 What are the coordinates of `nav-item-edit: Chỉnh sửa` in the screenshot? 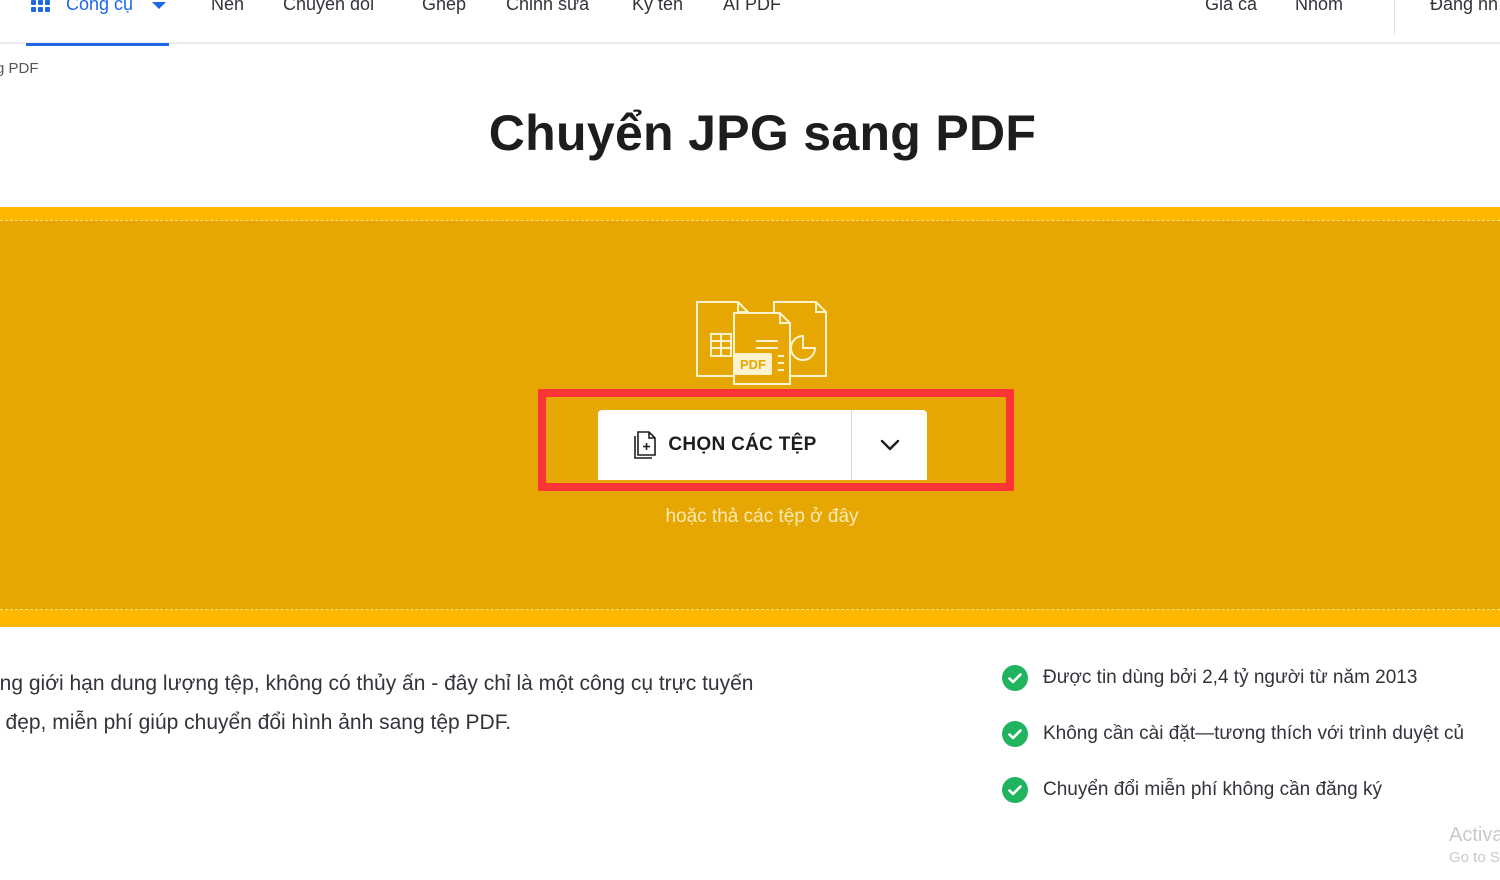 It's located at (547, 7).